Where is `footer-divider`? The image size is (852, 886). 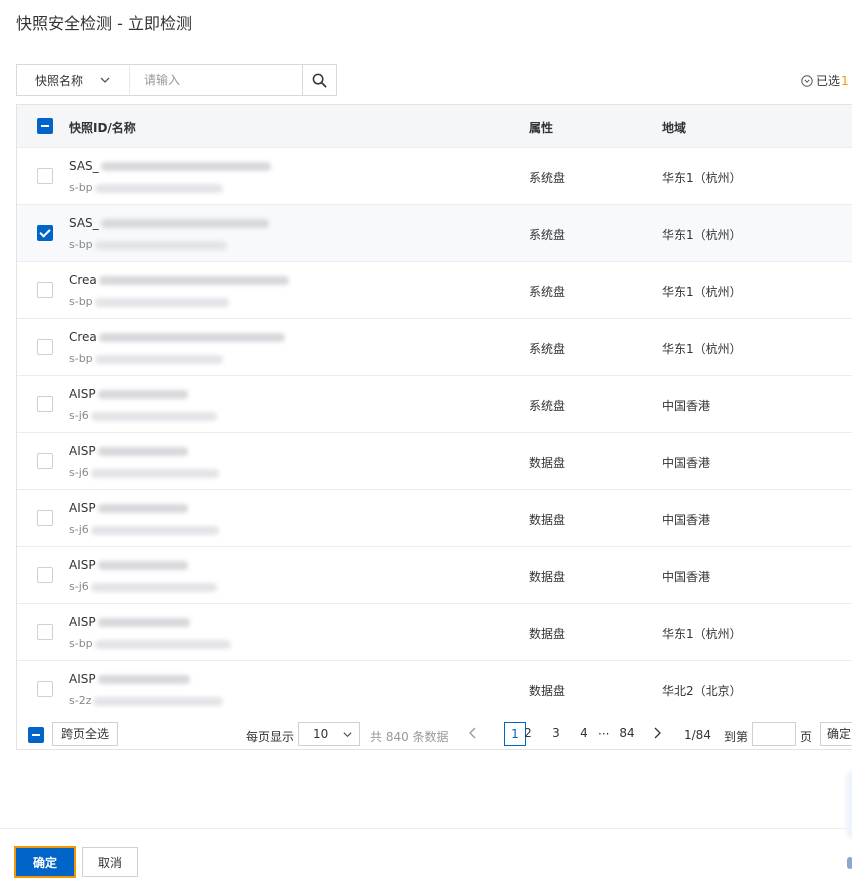
footer-divider is located at coordinates (426, 828).